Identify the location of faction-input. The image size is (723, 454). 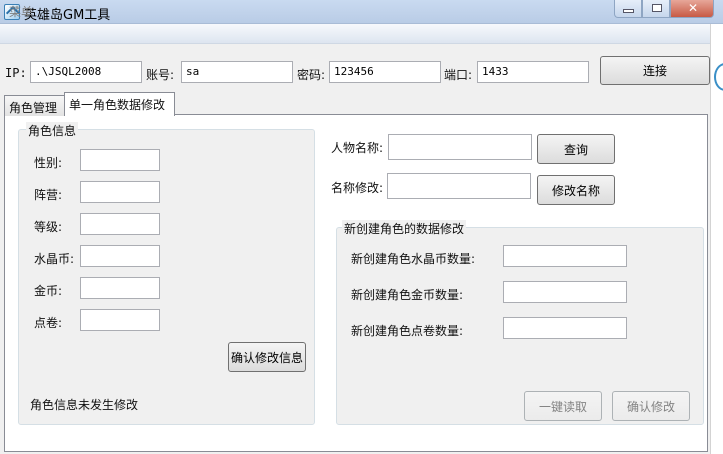
(120, 192).